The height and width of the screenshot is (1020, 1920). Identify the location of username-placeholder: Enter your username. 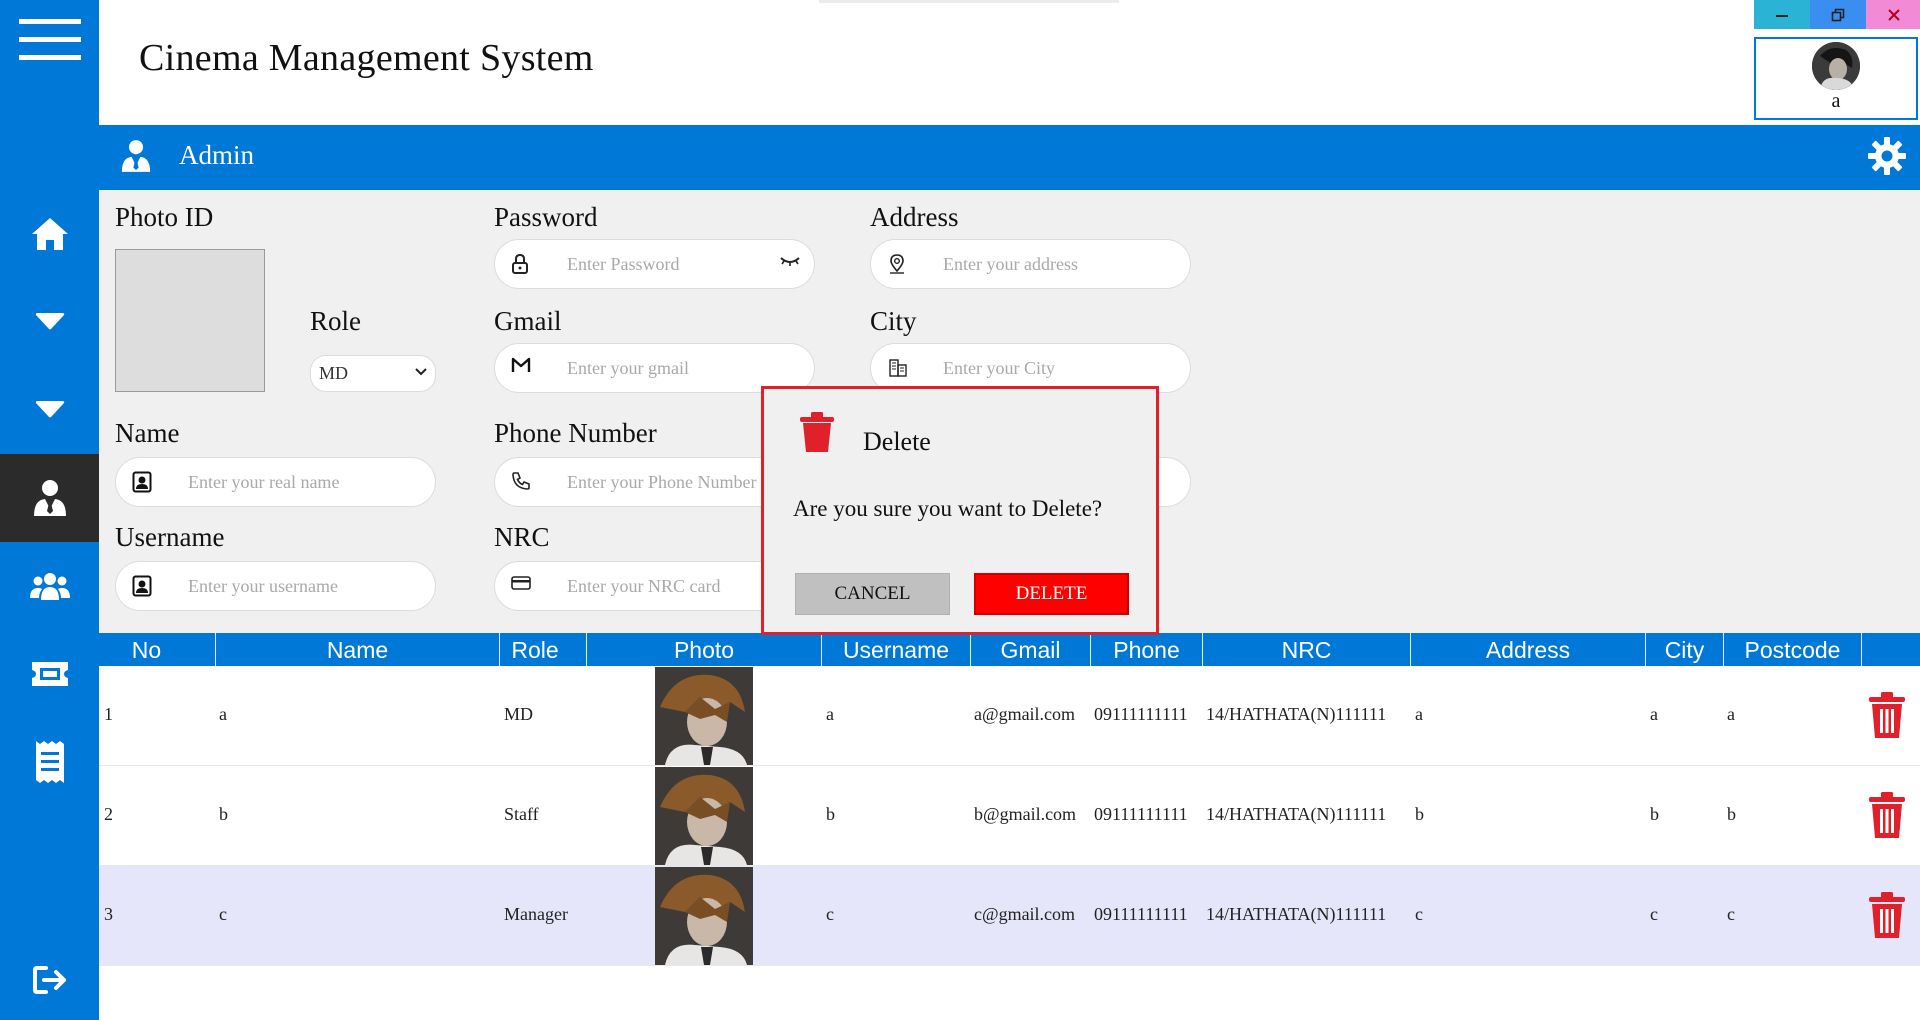
(263, 586).